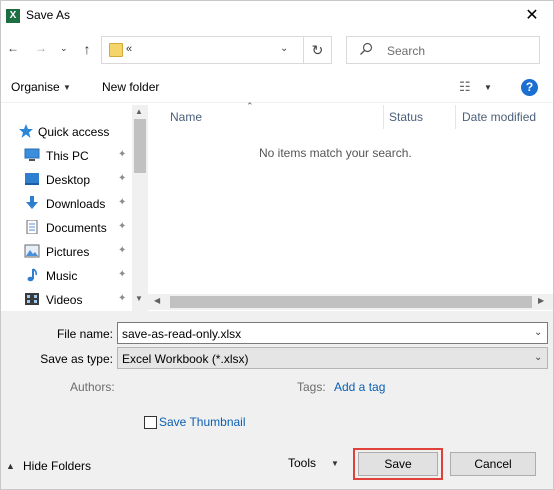  I want to click on organise-button: Organise, so click(35, 87).